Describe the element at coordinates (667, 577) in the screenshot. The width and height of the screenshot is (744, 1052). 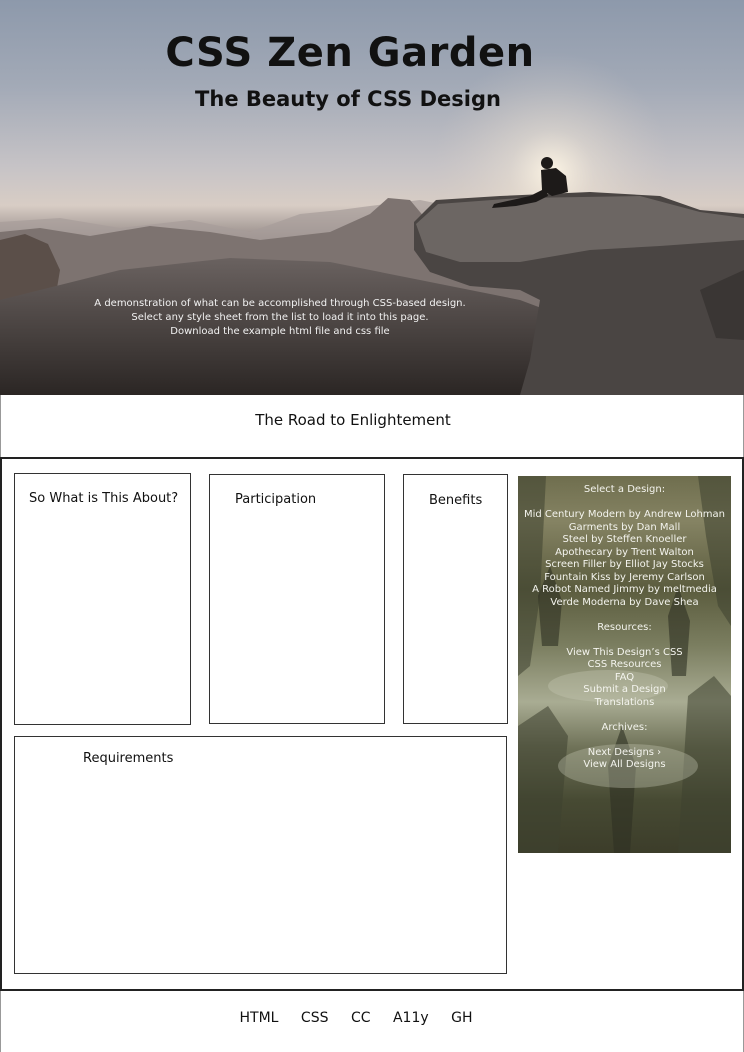
I see `designer-link: Jeremy Carlson` at that location.